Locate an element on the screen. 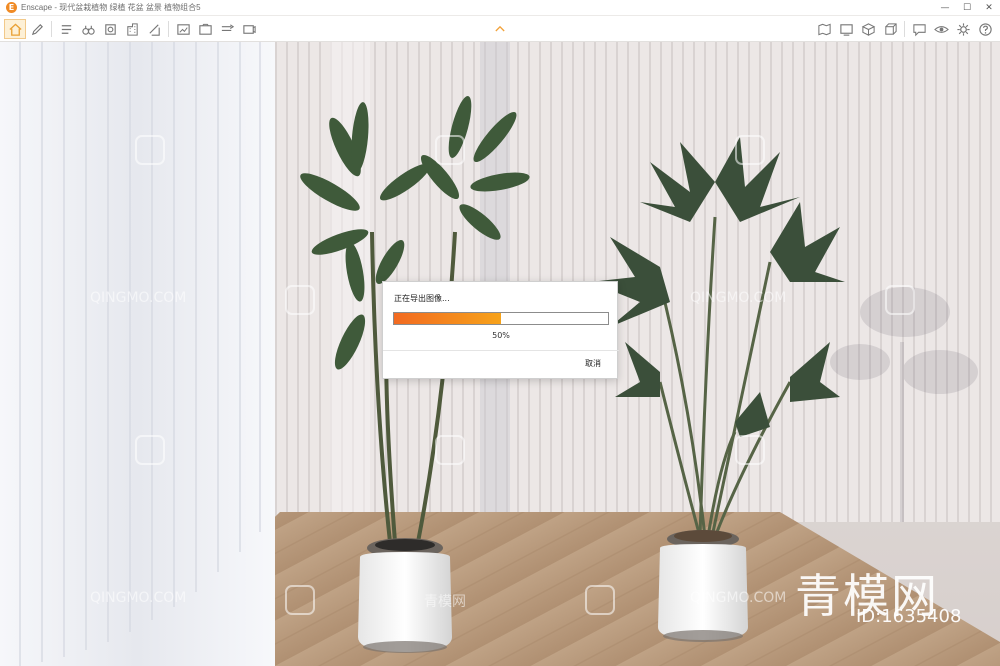 This screenshot has width=1000, height=666. binoculars-button is located at coordinates (88, 29).